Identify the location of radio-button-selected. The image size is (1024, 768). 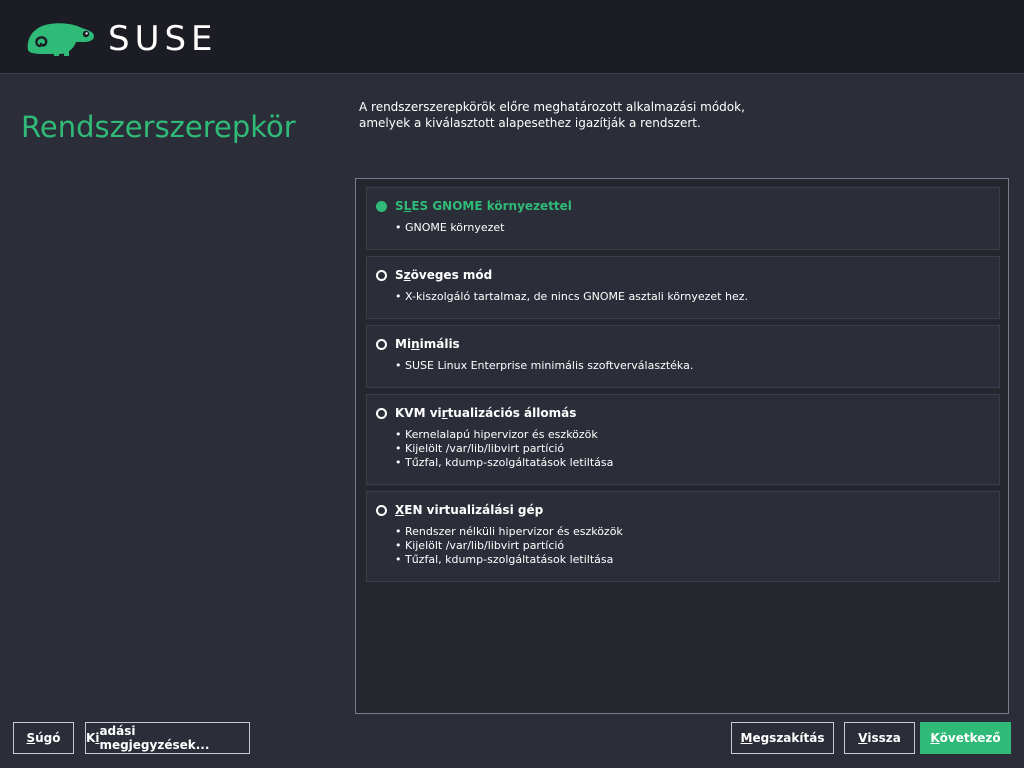
(381, 206).